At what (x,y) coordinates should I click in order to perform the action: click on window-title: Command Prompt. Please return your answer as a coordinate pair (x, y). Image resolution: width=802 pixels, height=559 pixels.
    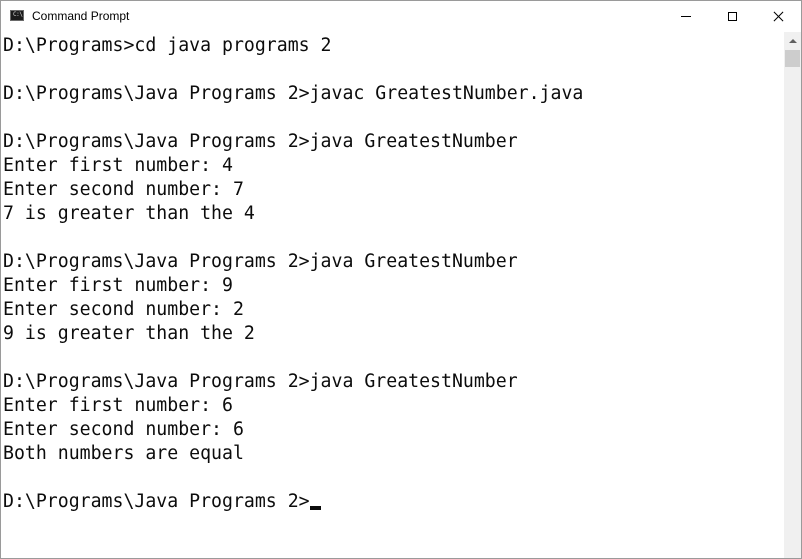
    Looking at the image, I should click on (81, 16).